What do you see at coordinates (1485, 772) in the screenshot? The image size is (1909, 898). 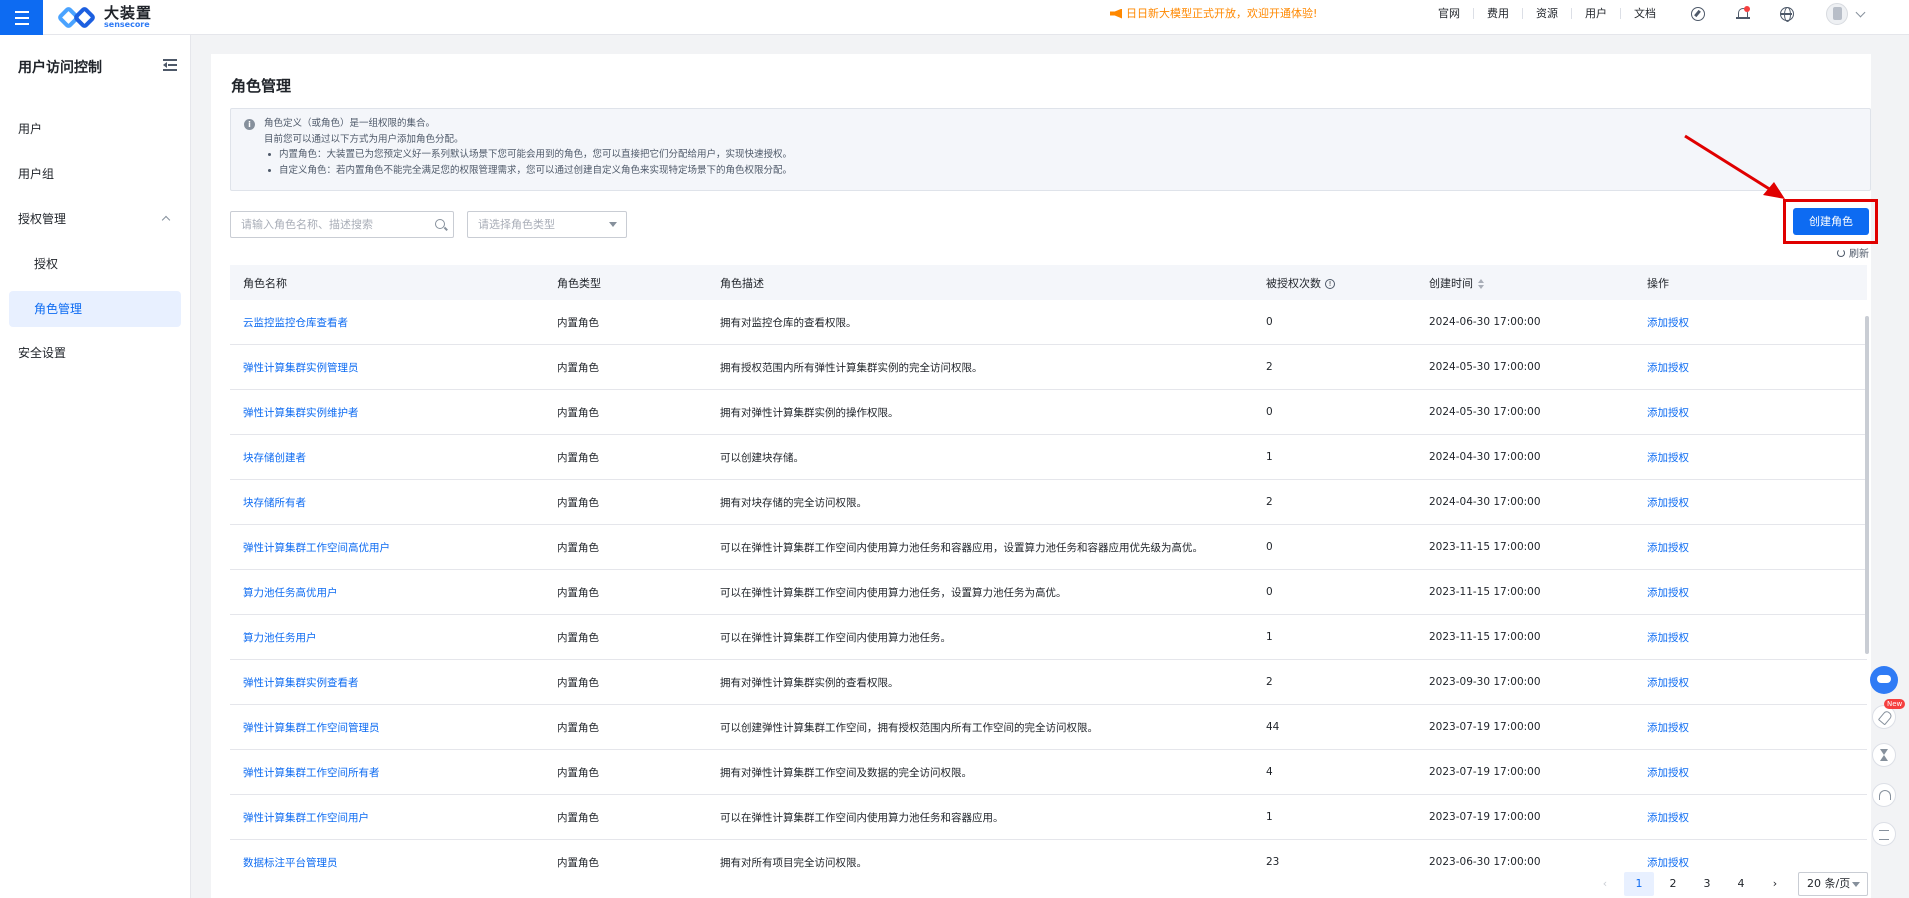 I see `created-time: 2023-07-19 17:00:00` at bounding box center [1485, 772].